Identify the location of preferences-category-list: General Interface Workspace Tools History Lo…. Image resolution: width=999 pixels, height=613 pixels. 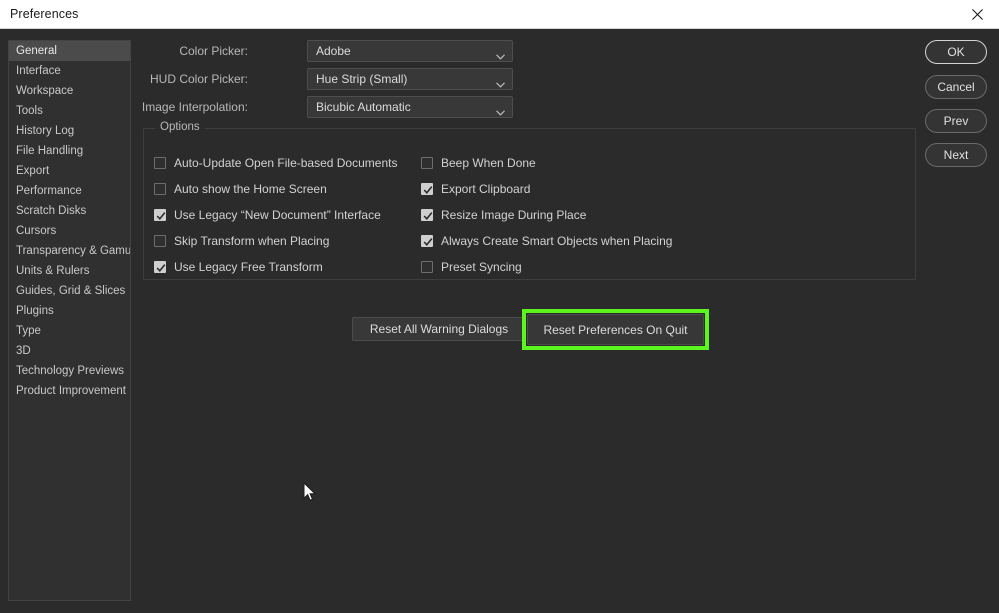
(69, 320).